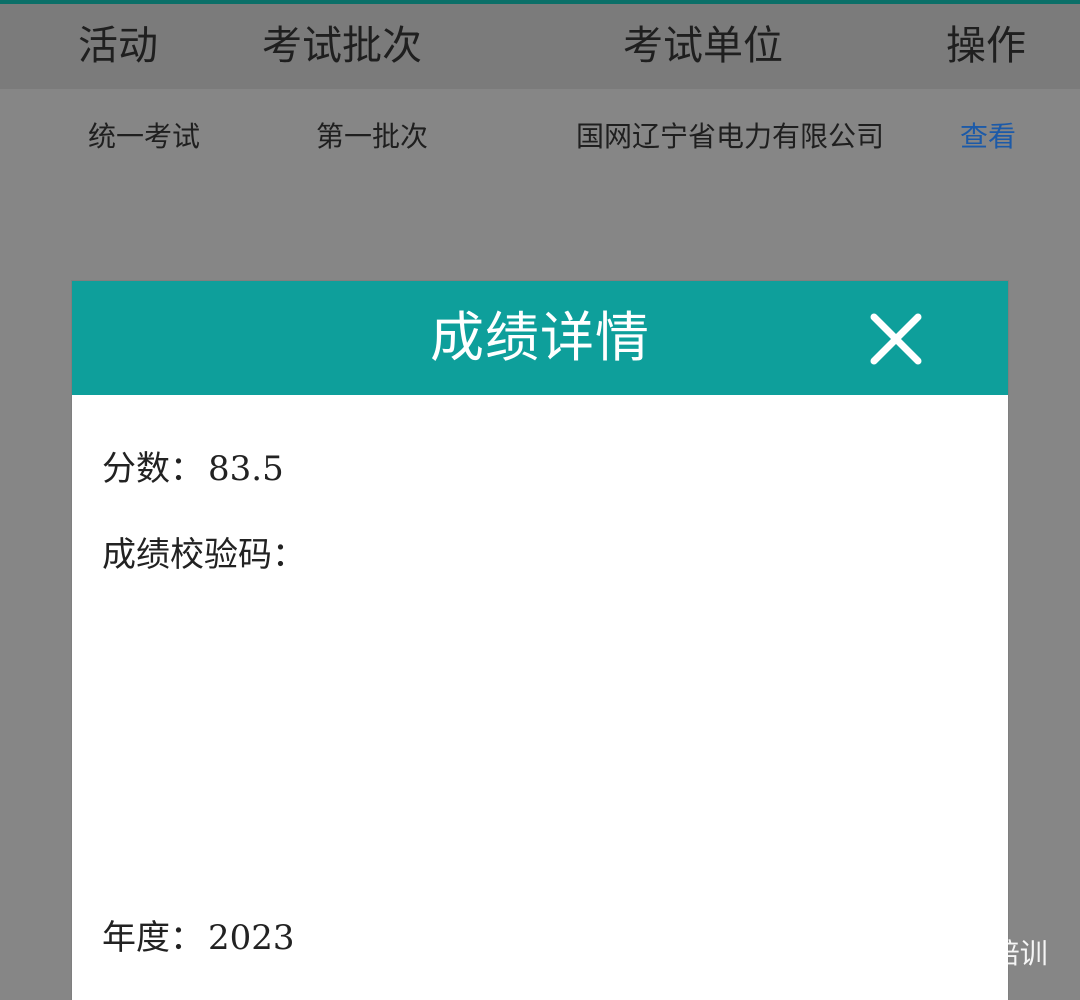  Describe the element at coordinates (342, 46) in the screenshot. I see `header-exam-batch: 考试批次` at that location.